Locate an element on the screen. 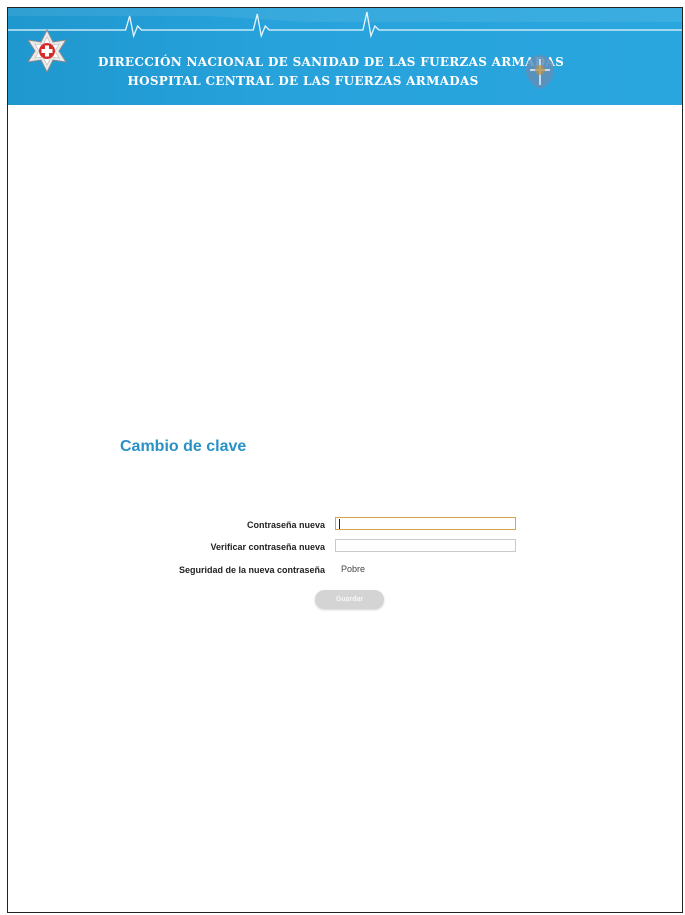 The image size is (685, 915). password-strength-label: Seguridad de la nueva contraseña is located at coordinates (251, 570).